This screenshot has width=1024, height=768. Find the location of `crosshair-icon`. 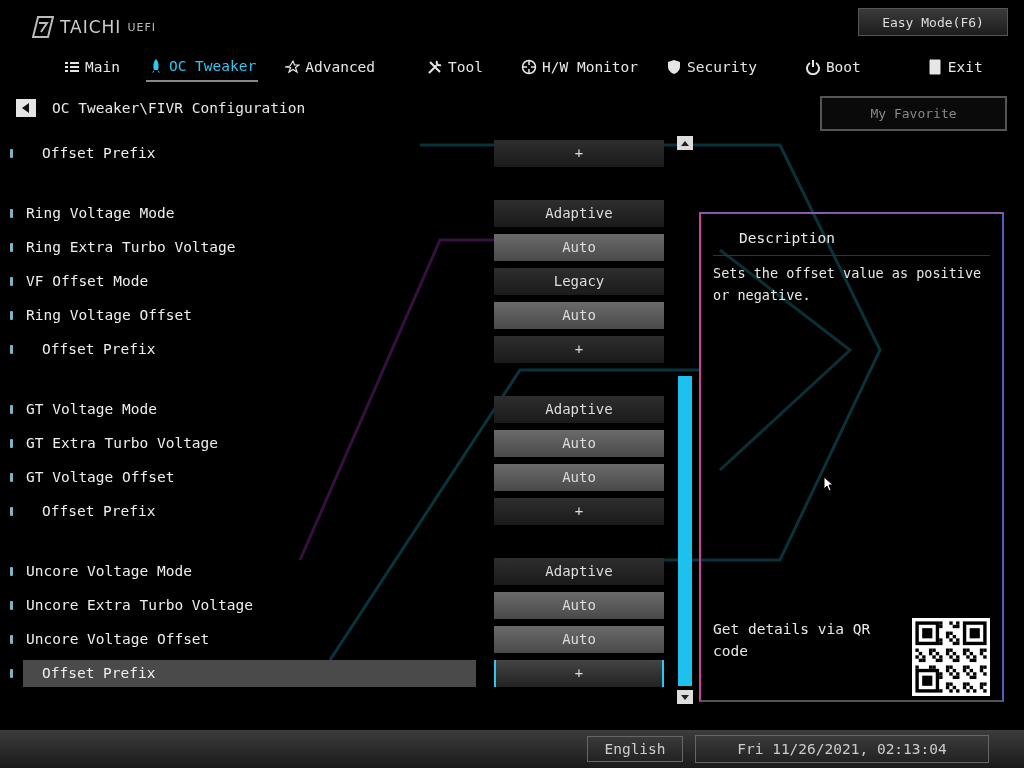

crosshair-icon is located at coordinates (529, 67).